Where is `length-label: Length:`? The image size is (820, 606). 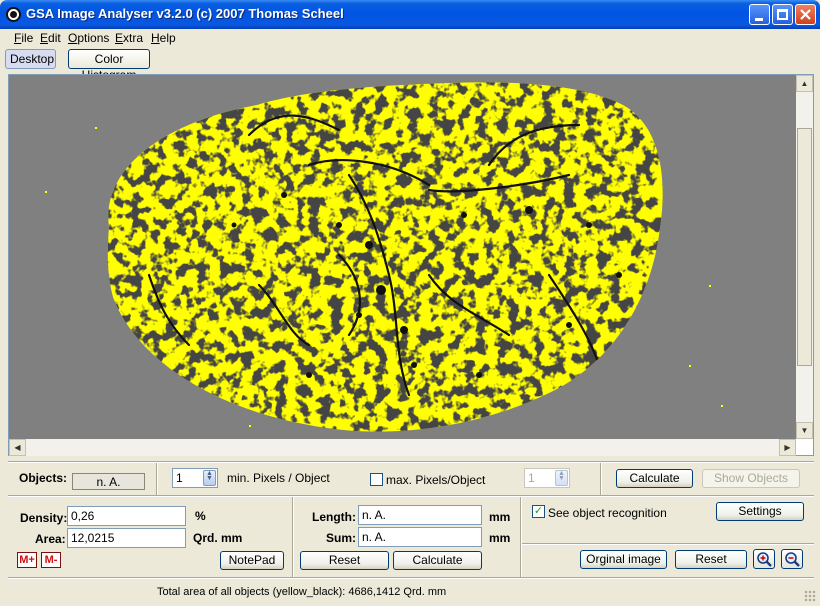 length-label: Length: is located at coordinates (334, 517).